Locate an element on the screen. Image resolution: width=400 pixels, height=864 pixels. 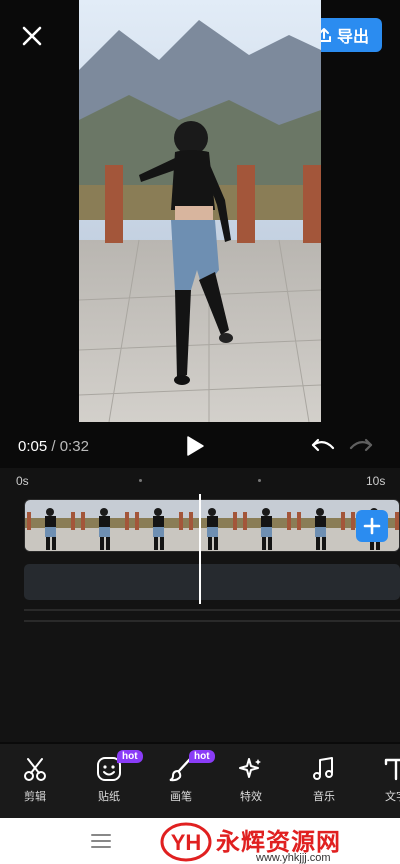
total-time: 0:32 is located at coordinates (74, 446).